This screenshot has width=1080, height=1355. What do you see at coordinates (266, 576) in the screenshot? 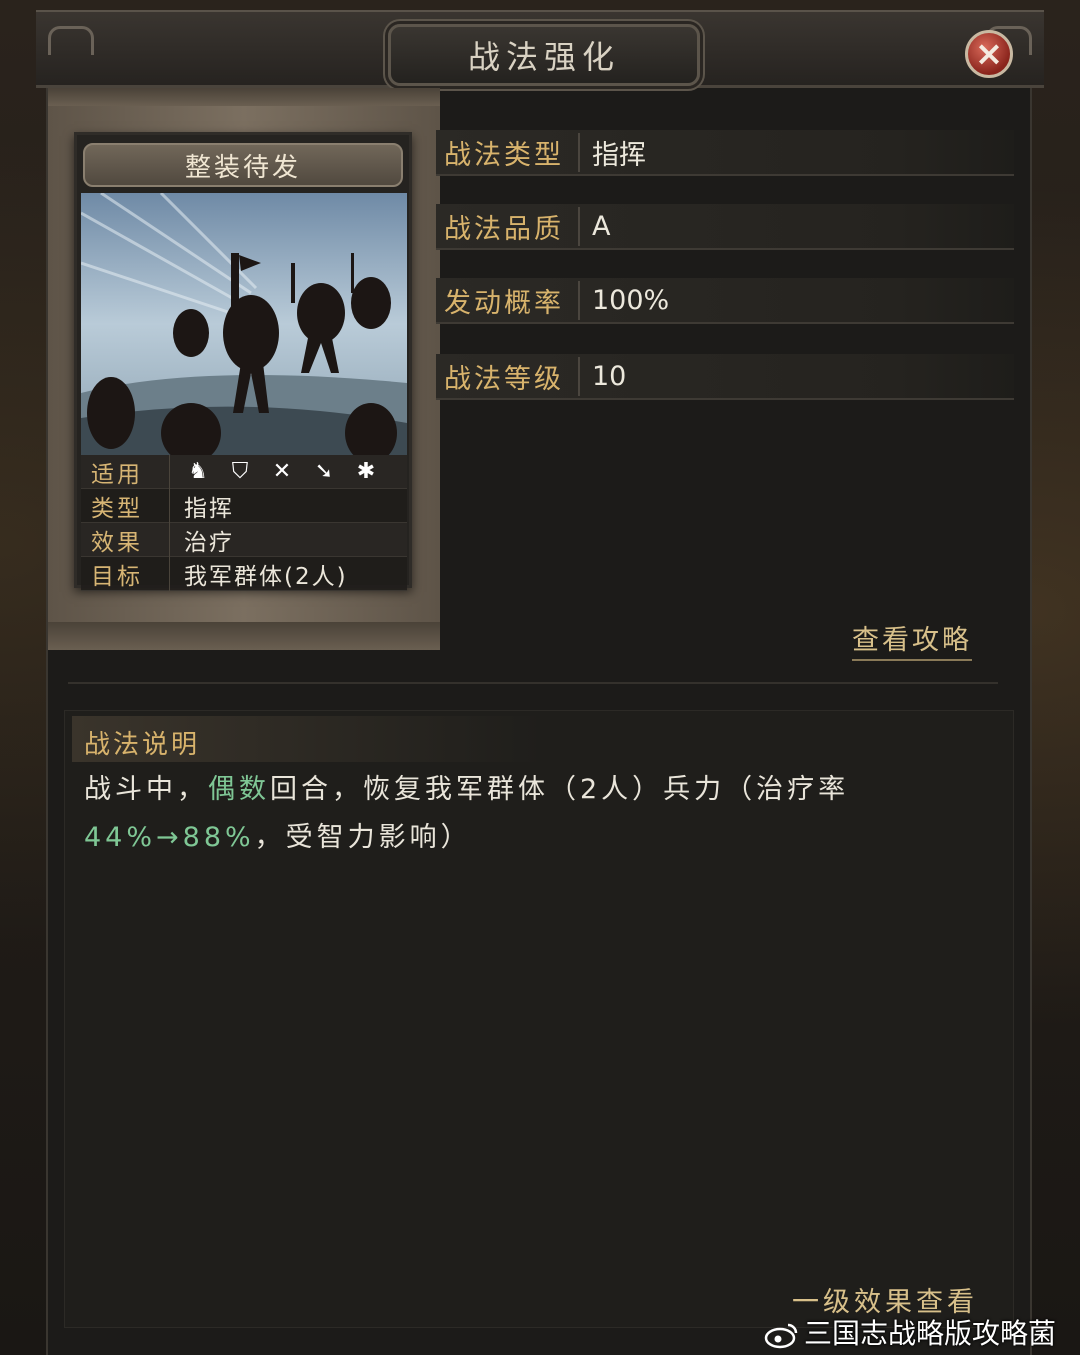
I see `stat-value: 我军群体(2人)` at bounding box center [266, 576].